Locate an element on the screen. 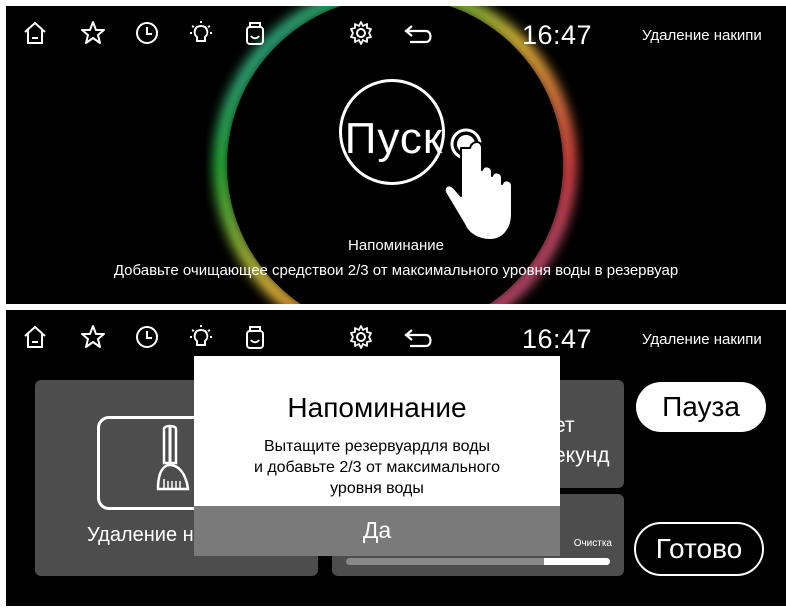 The height and width of the screenshot is (608, 786). descaling-card-label: Удаление н is located at coordinates (140, 535).